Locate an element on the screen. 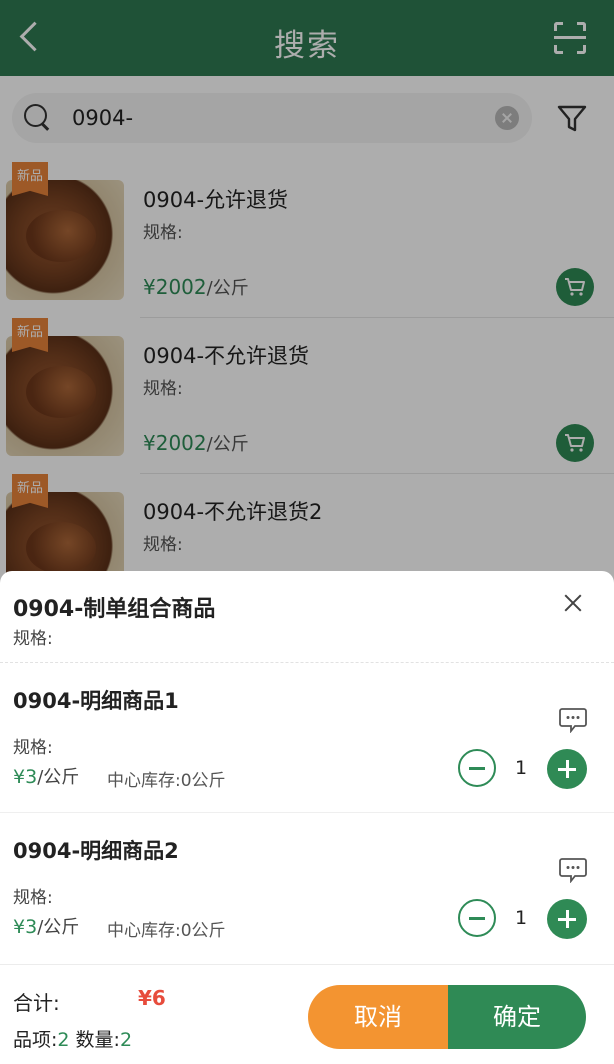 This screenshot has height=1064, width=614. detail-name: 0904-明细商品1 is located at coordinates (96, 701).